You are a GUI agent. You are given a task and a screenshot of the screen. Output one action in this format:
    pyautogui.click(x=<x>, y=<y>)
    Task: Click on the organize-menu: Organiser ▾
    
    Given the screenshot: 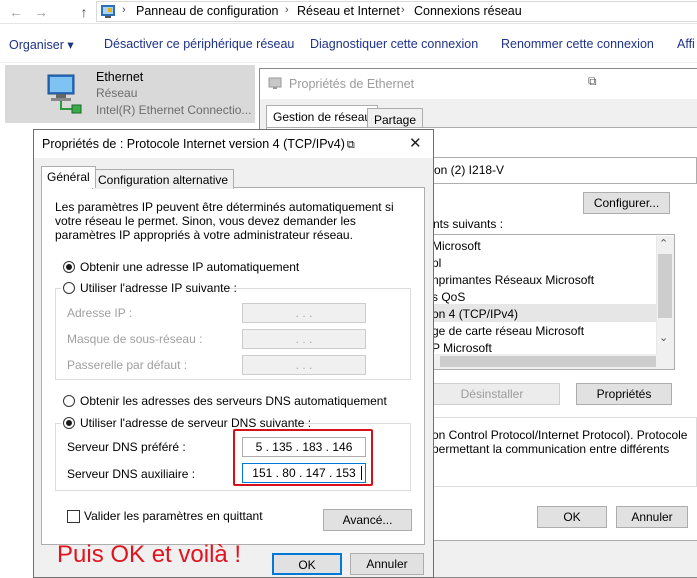 What is the action you would take?
    pyautogui.click(x=41, y=44)
    